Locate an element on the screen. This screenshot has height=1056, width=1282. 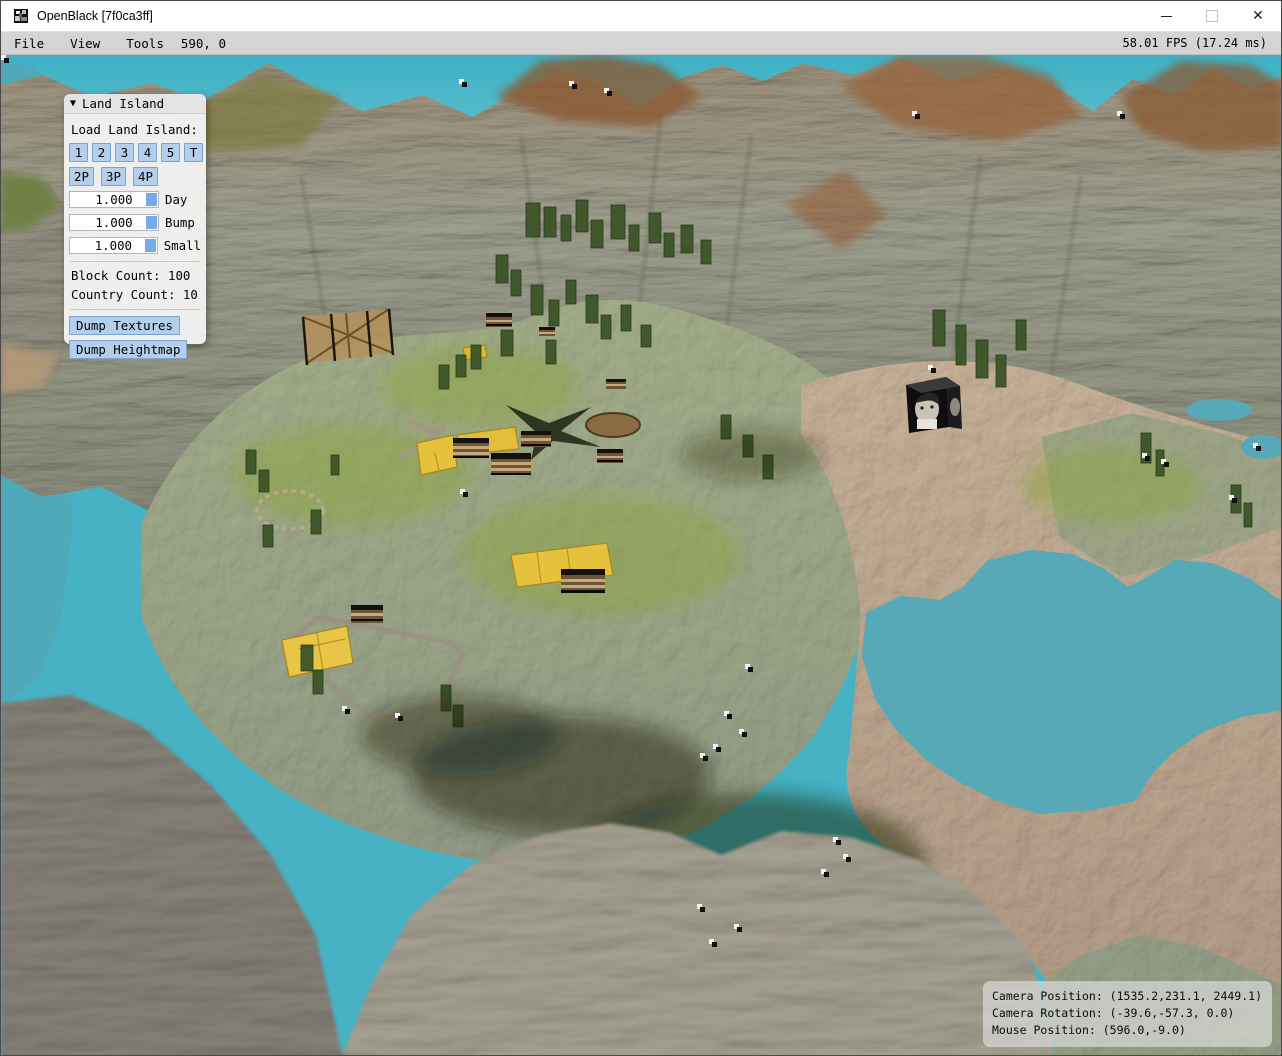
menu-file: File is located at coordinates (29, 43).